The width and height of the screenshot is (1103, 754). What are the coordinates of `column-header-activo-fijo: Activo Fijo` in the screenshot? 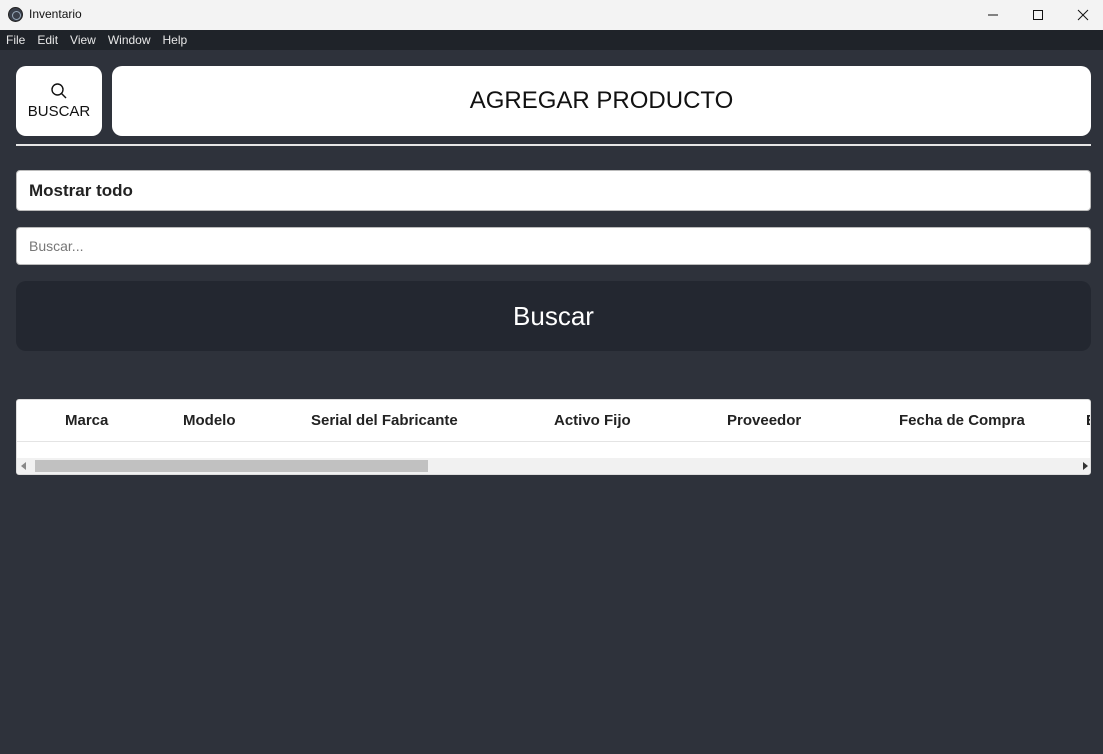 It's located at (592, 420).